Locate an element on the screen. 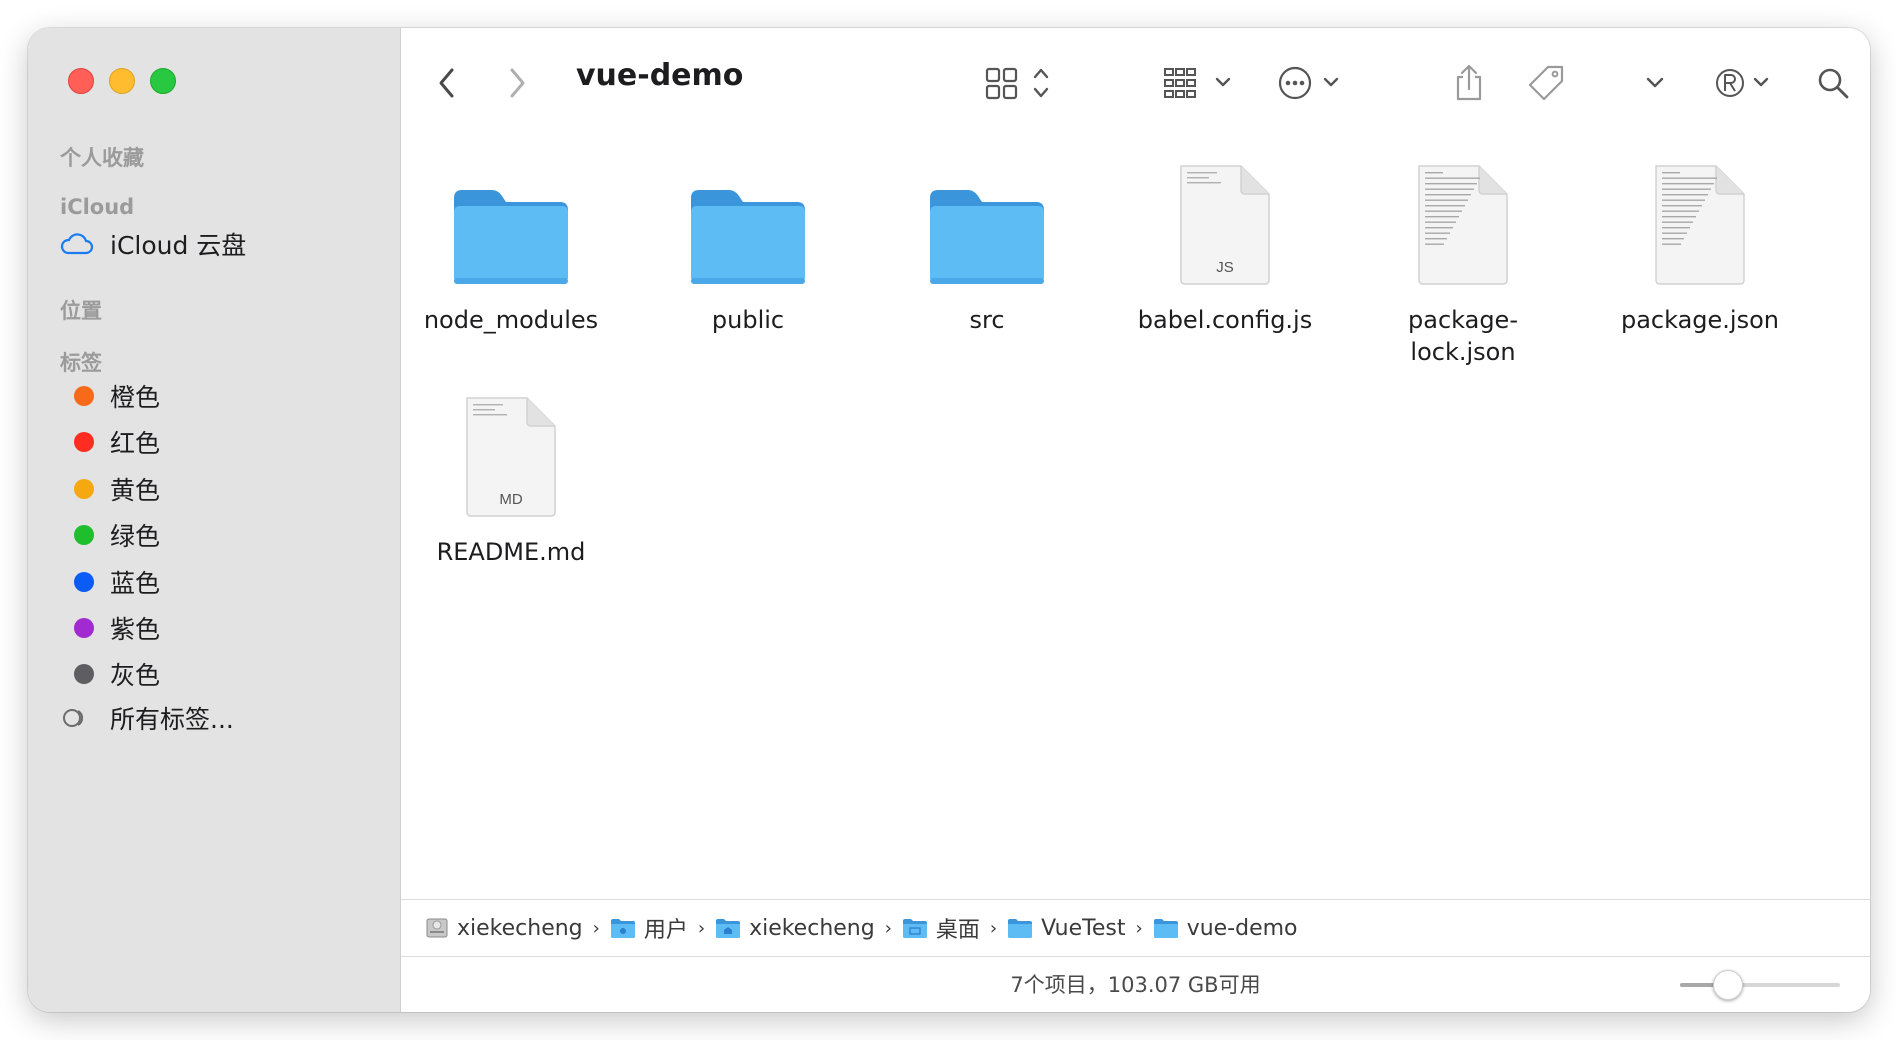 The image size is (1896, 1040). hard-drive-icon is located at coordinates (437, 928).